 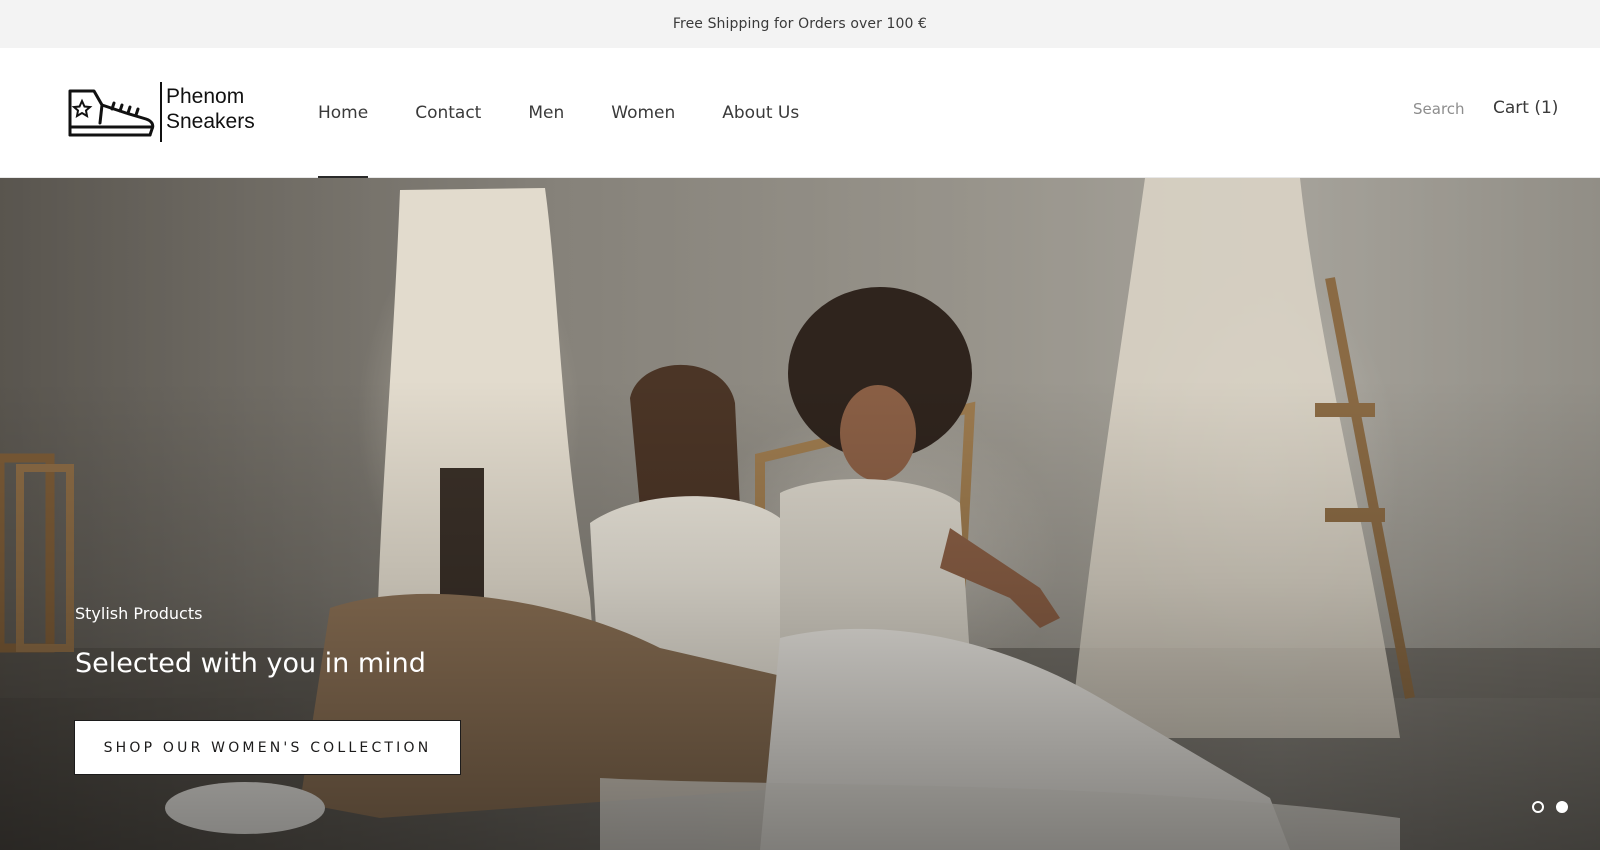 I want to click on main-nav: Home Contact Men Women About Us, so click(x=582, y=113).